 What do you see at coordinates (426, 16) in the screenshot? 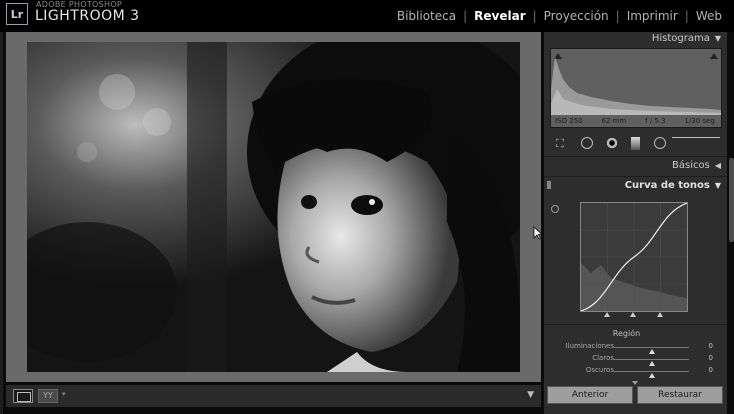
I see `module-library: Biblioteca` at bounding box center [426, 16].